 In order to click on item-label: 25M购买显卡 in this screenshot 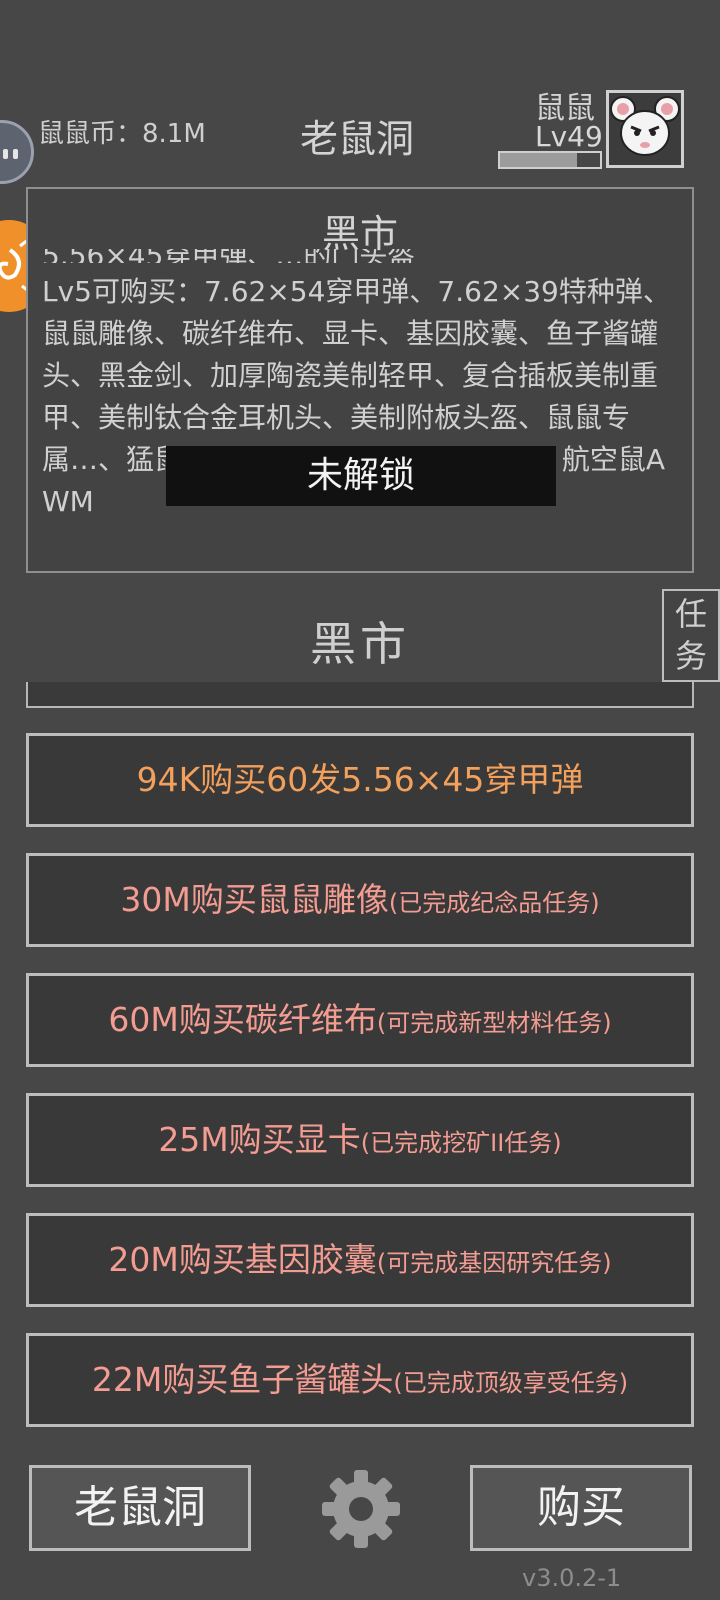, I will do `click(259, 1139)`.